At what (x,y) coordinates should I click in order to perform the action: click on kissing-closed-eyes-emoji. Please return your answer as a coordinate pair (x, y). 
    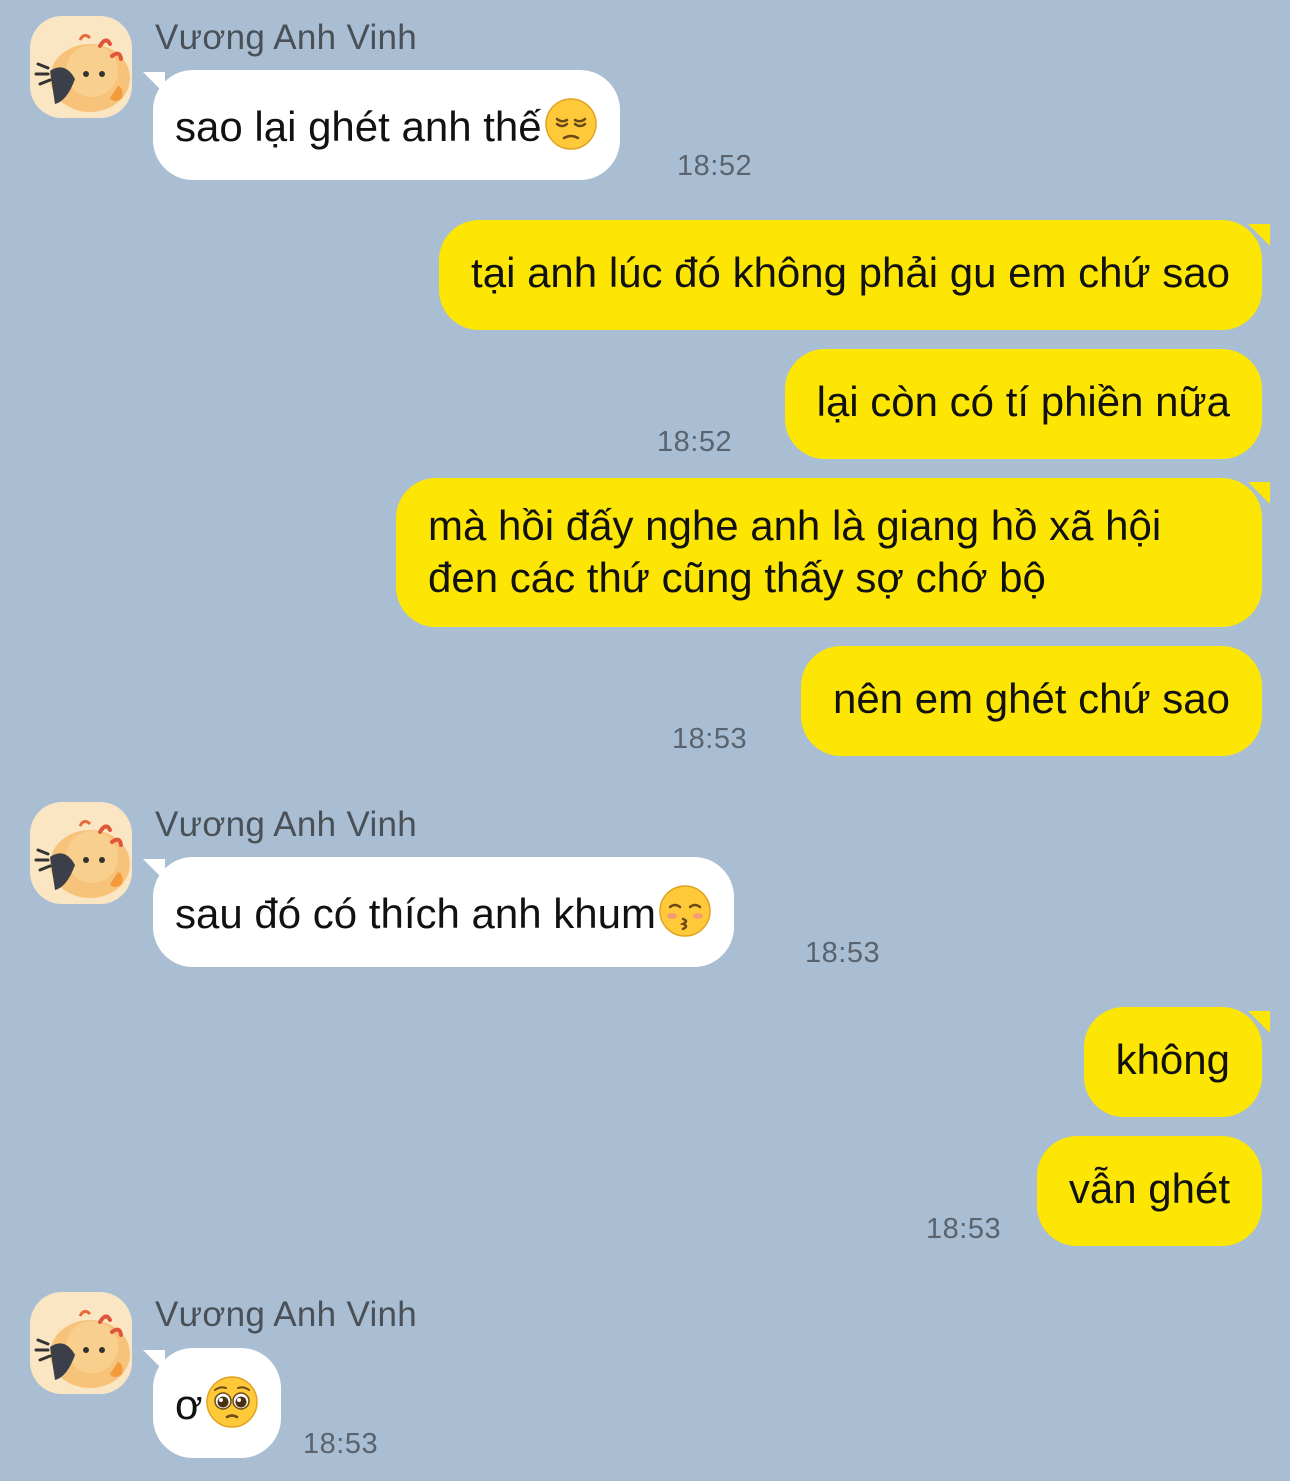
    Looking at the image, I should click on (685, 911).